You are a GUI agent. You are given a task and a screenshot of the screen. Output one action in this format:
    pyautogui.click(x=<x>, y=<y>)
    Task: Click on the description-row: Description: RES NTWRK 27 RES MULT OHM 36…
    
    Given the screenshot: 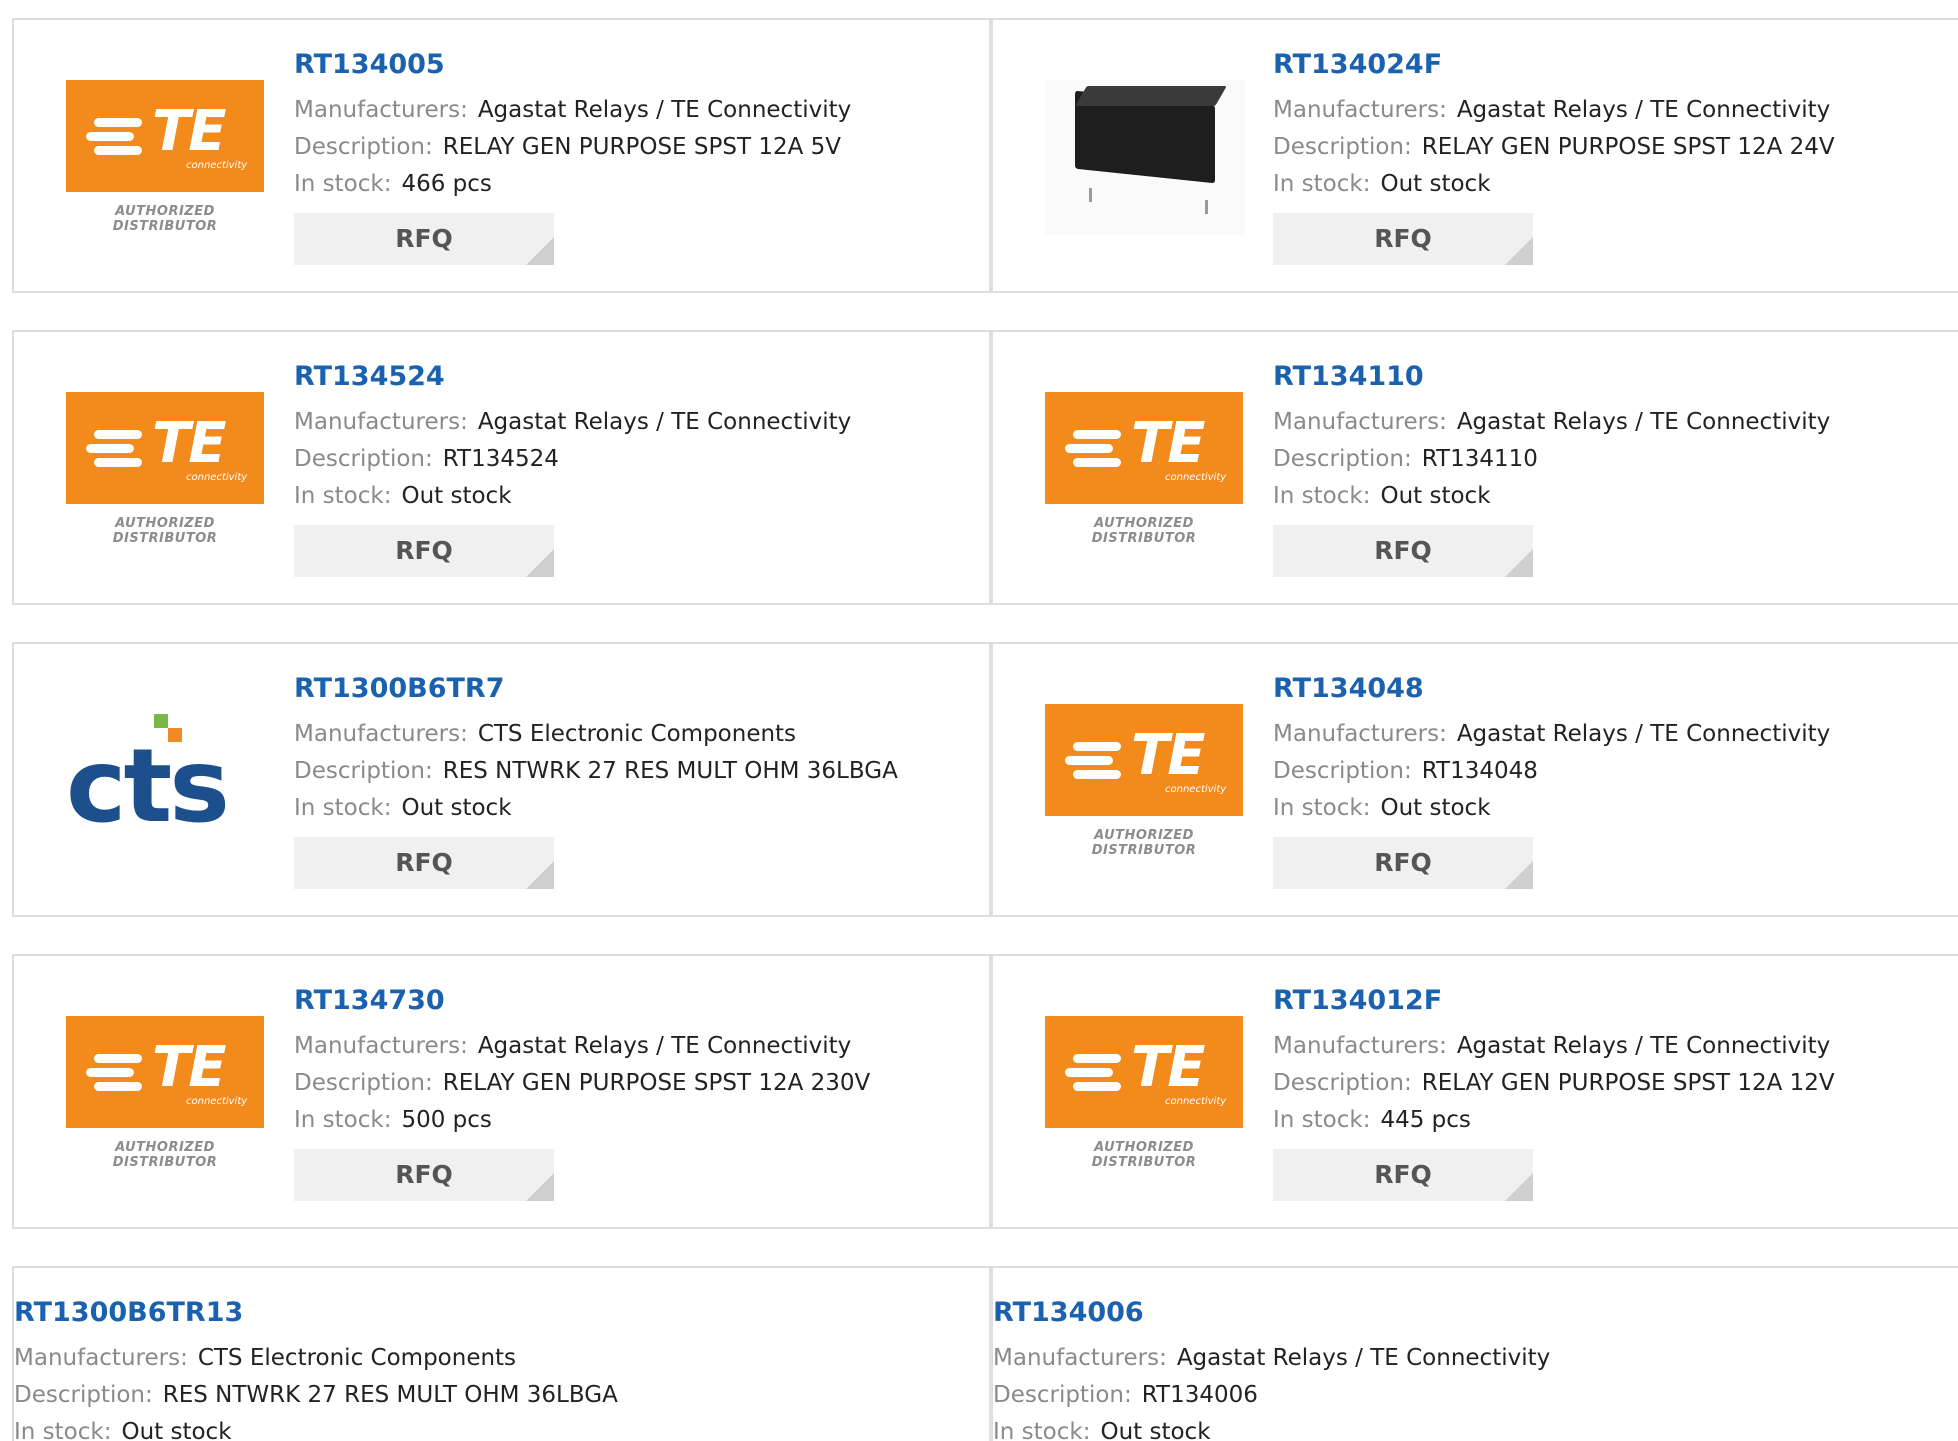 What is the action you would take?
    pyautogui.click(x=496, y=1395)
    